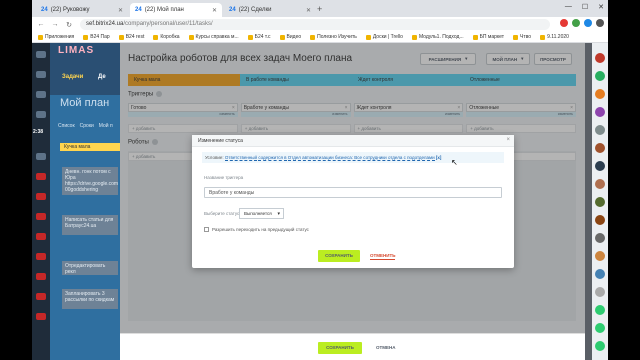  I want to click on bookmark-item: B24 rest, so click(131, 37).